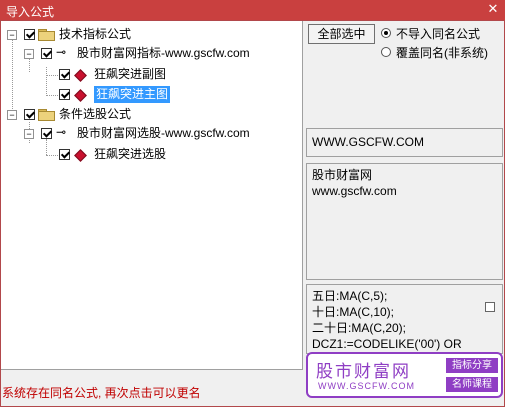 Image resolution: width=505 pixels, height=407 pixels. I want to click on preview-checkbox, so click(490, 307).